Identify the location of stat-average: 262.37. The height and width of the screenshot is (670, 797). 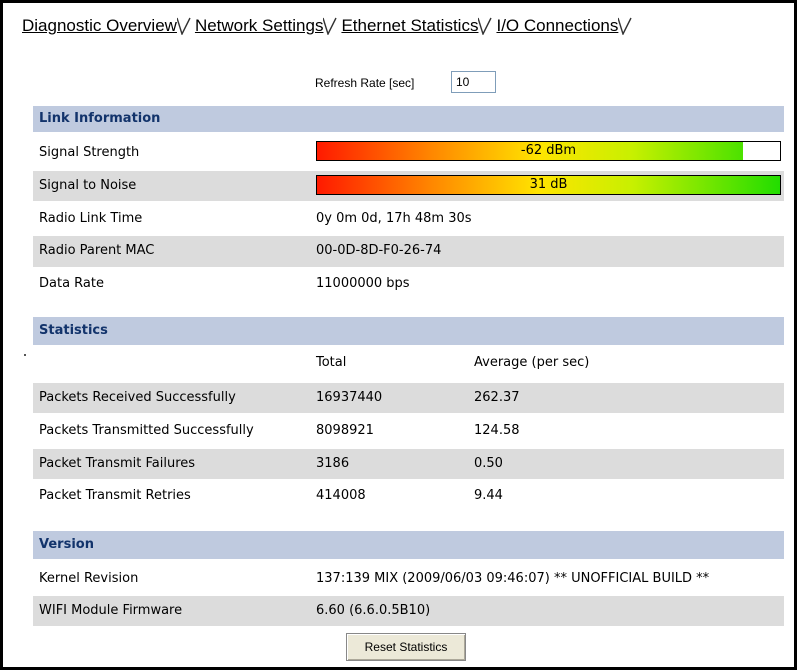
(497, 397).